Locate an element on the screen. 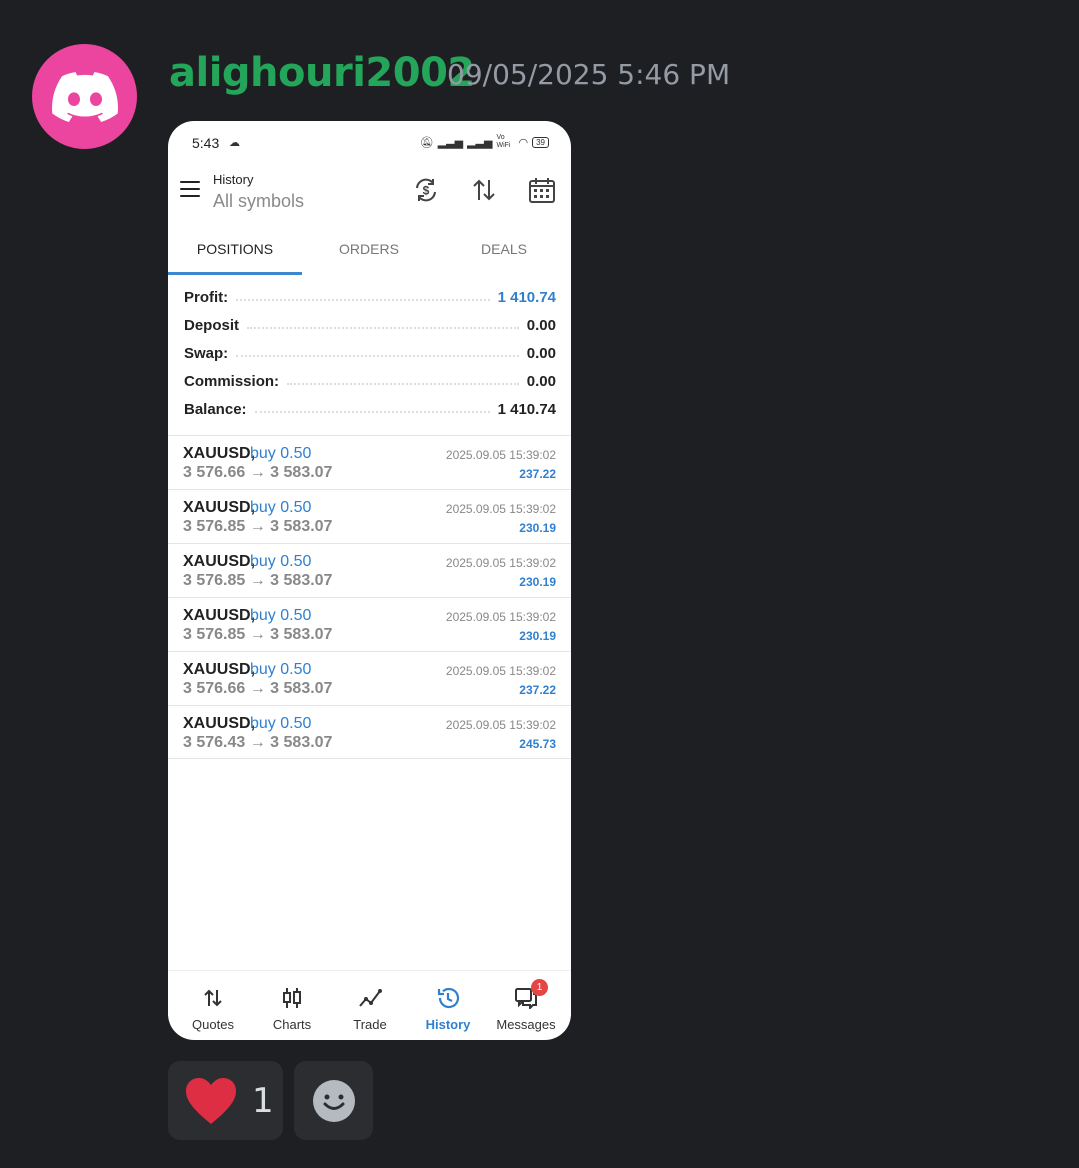  discord-logo-icon is located at coordinates (84, 96).